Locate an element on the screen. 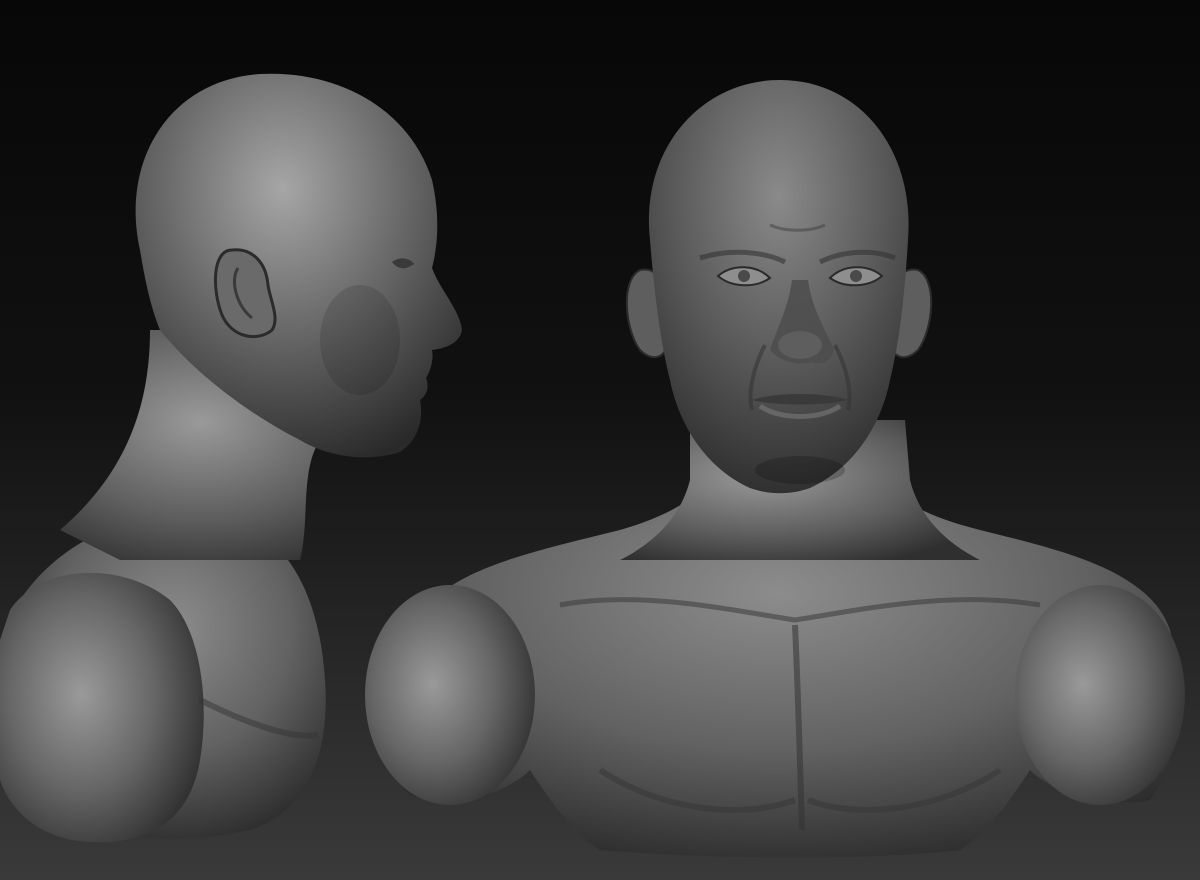  front-shoulder-right is located at coordinates (1100, 695).